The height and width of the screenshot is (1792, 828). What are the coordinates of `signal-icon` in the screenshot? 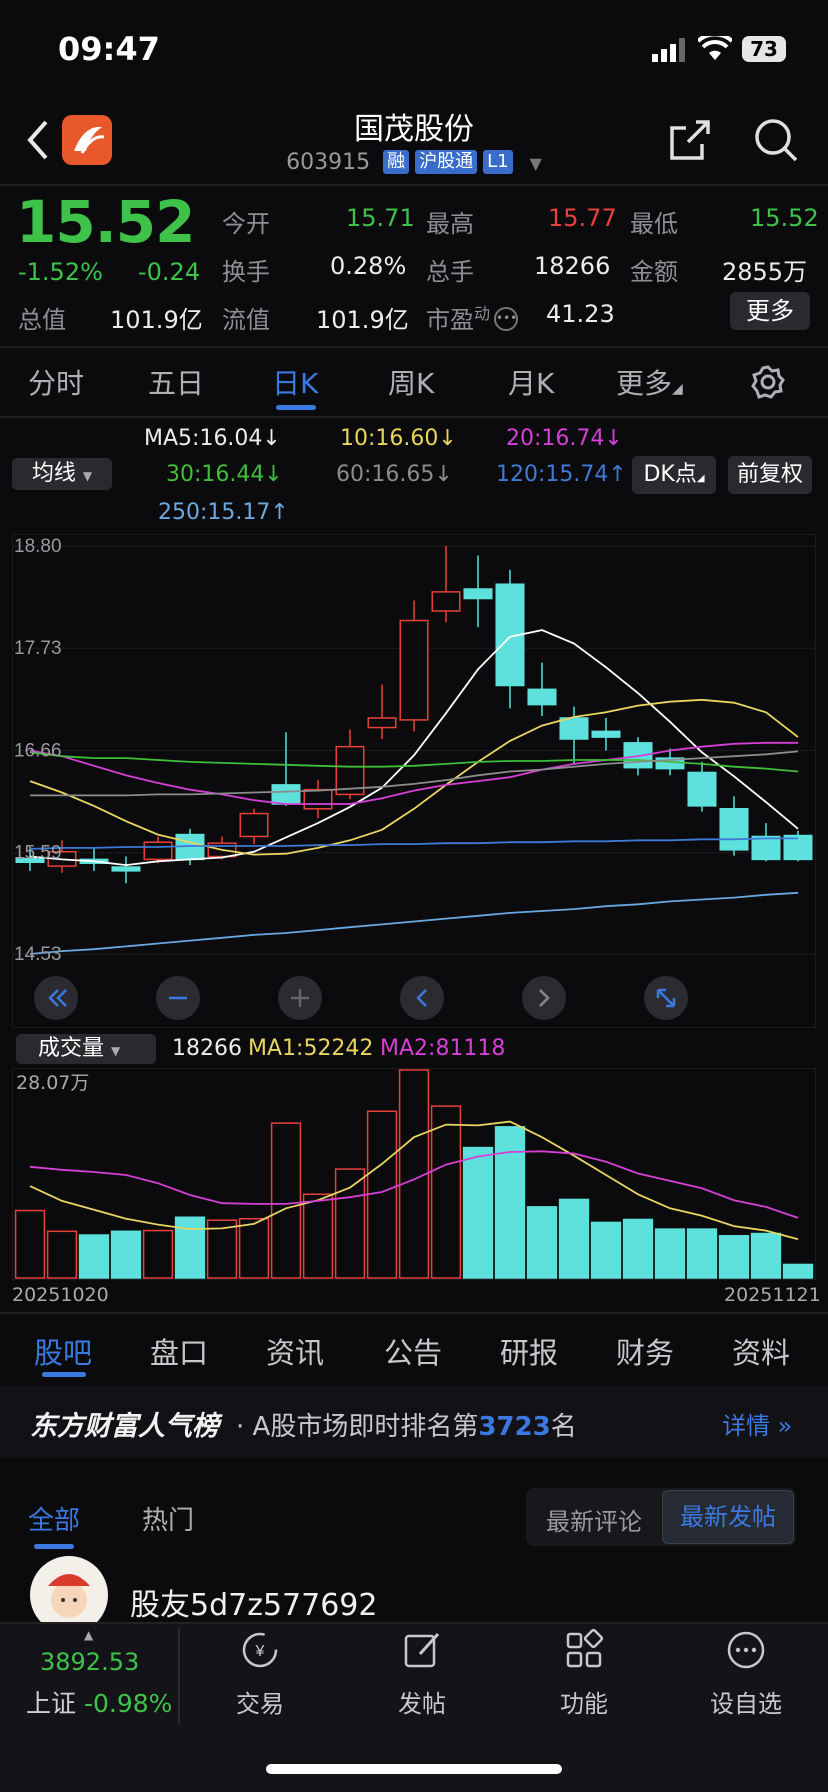 It's located at (668, 50).